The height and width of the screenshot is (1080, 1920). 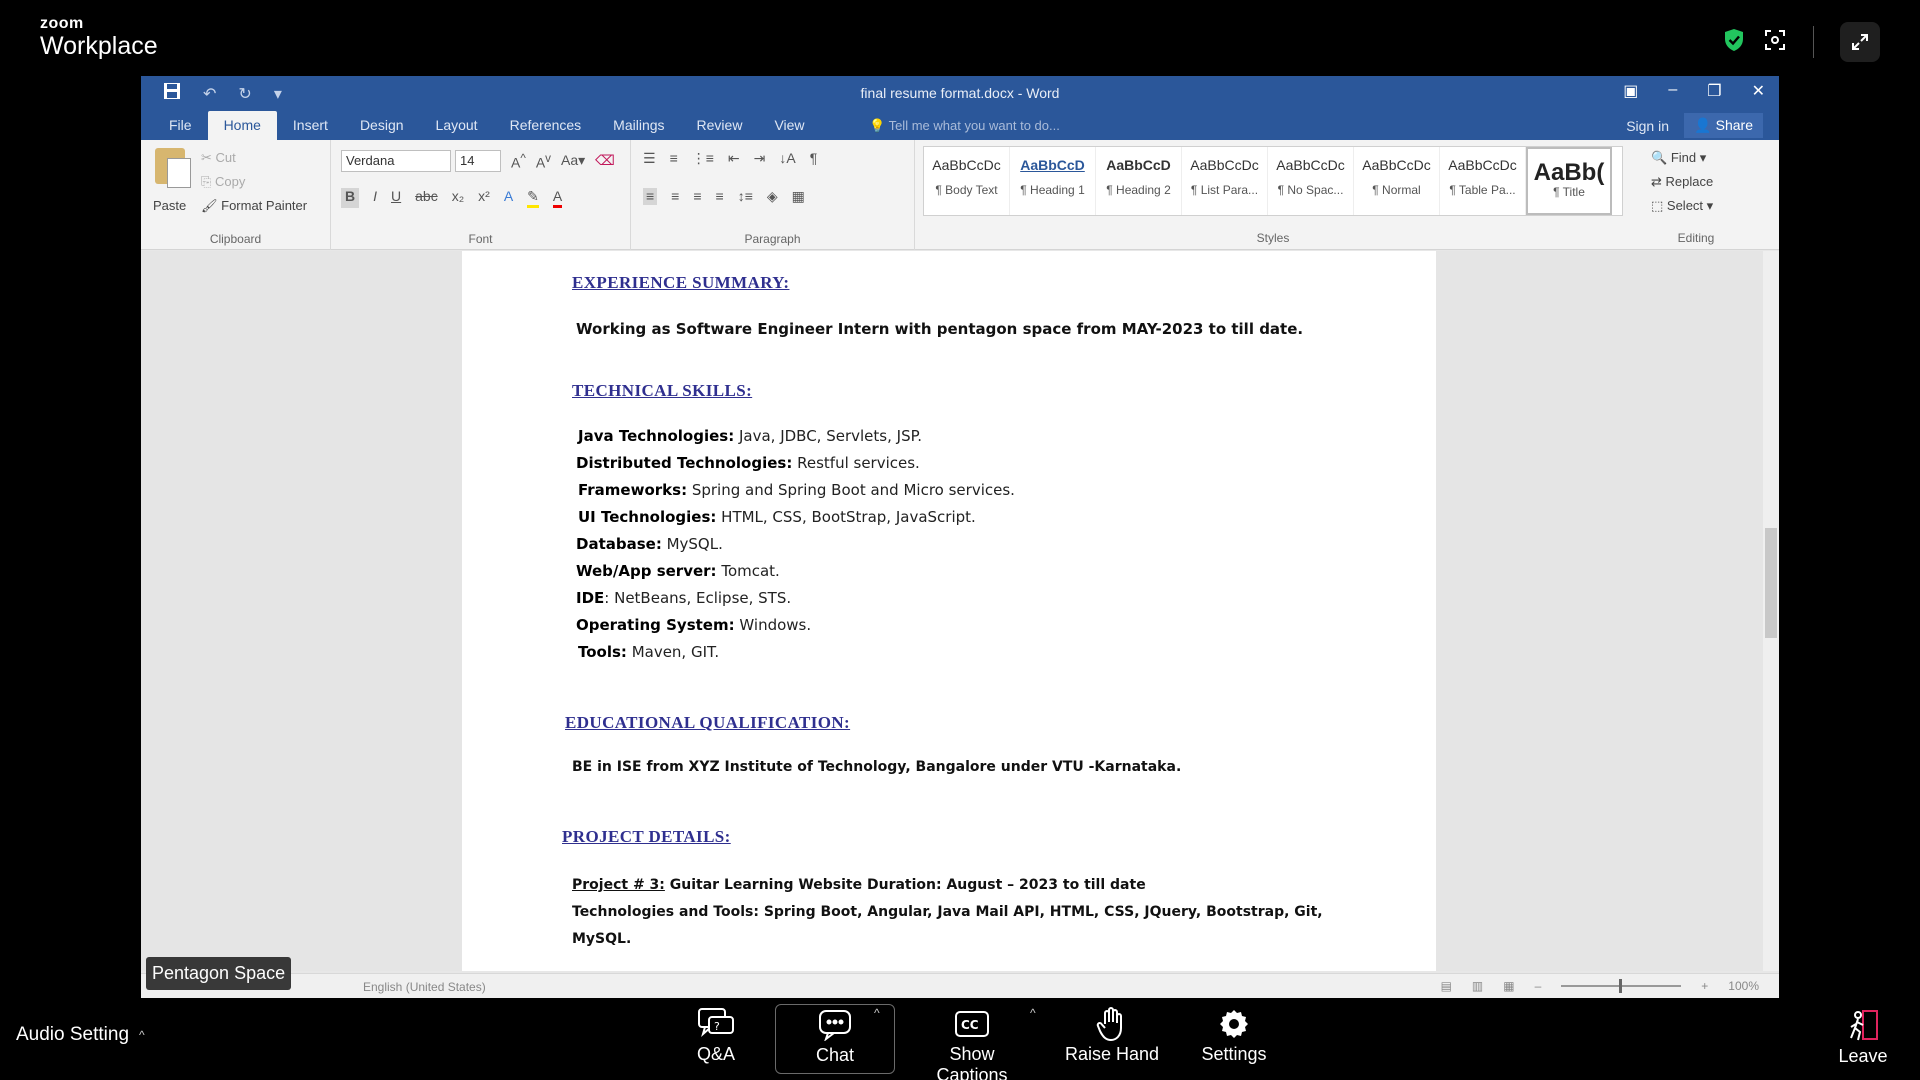 I want to click on paste-icon, so click(x=173, y=168).